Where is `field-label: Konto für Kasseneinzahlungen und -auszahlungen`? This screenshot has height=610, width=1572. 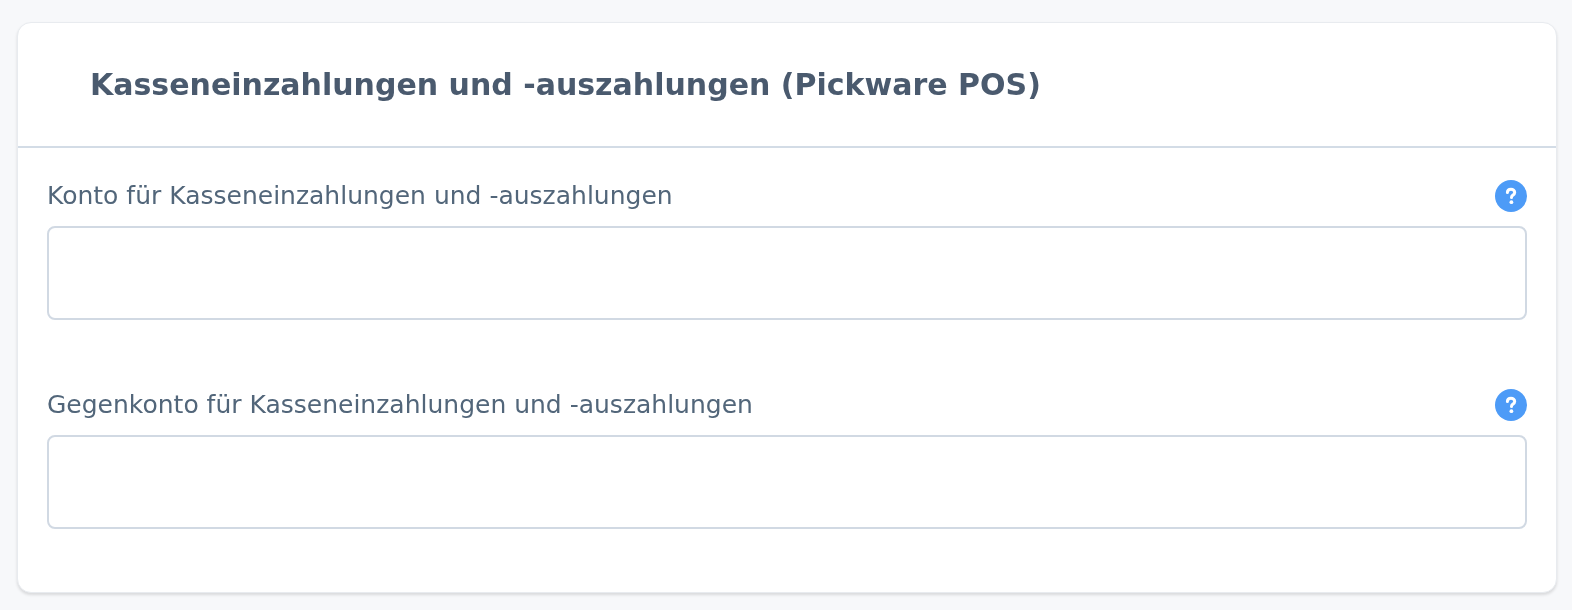
field-label: Konto für Kasseneinzahlungen und -auszahlungen is located at coordinates (360, 196).